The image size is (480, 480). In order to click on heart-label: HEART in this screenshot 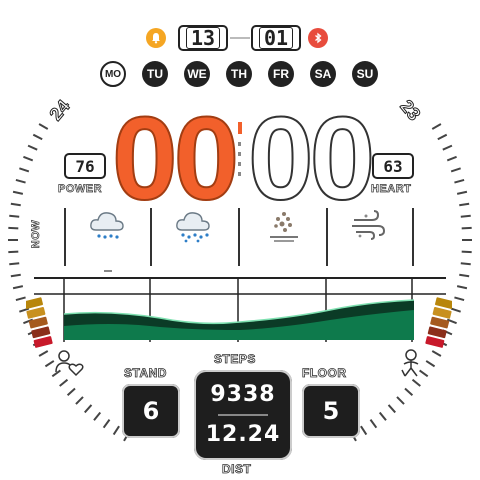, I will do `click(391, 189)`.